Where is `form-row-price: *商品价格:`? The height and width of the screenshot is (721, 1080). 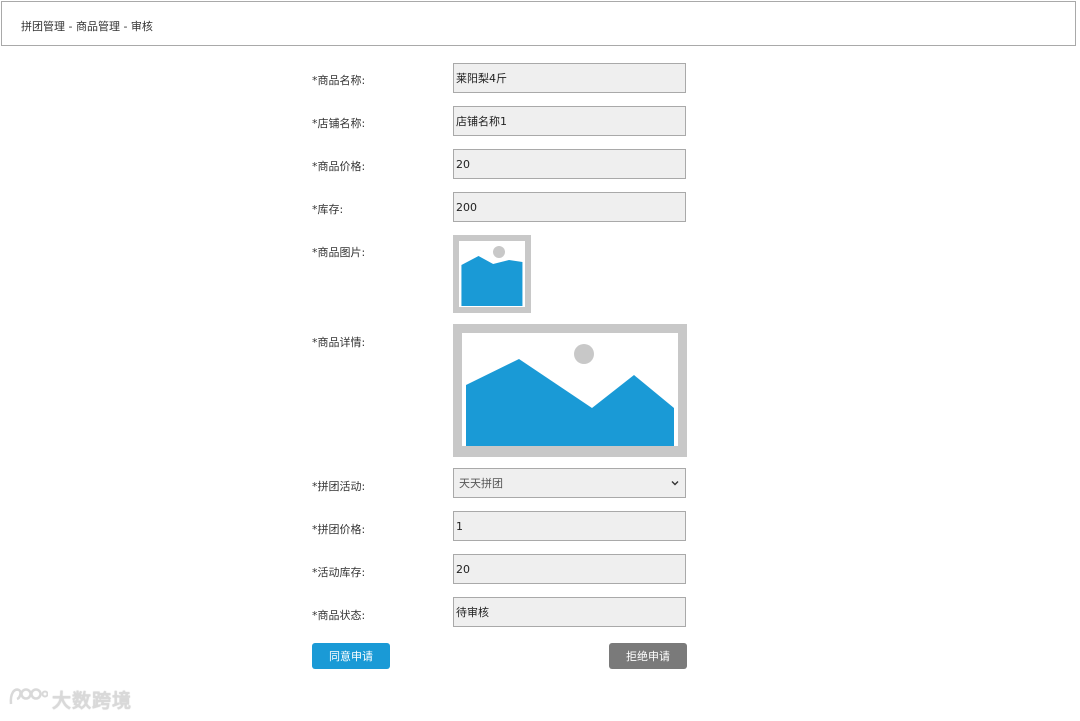 form-row-price: *商品价格: is located at coordinates (502, 165).